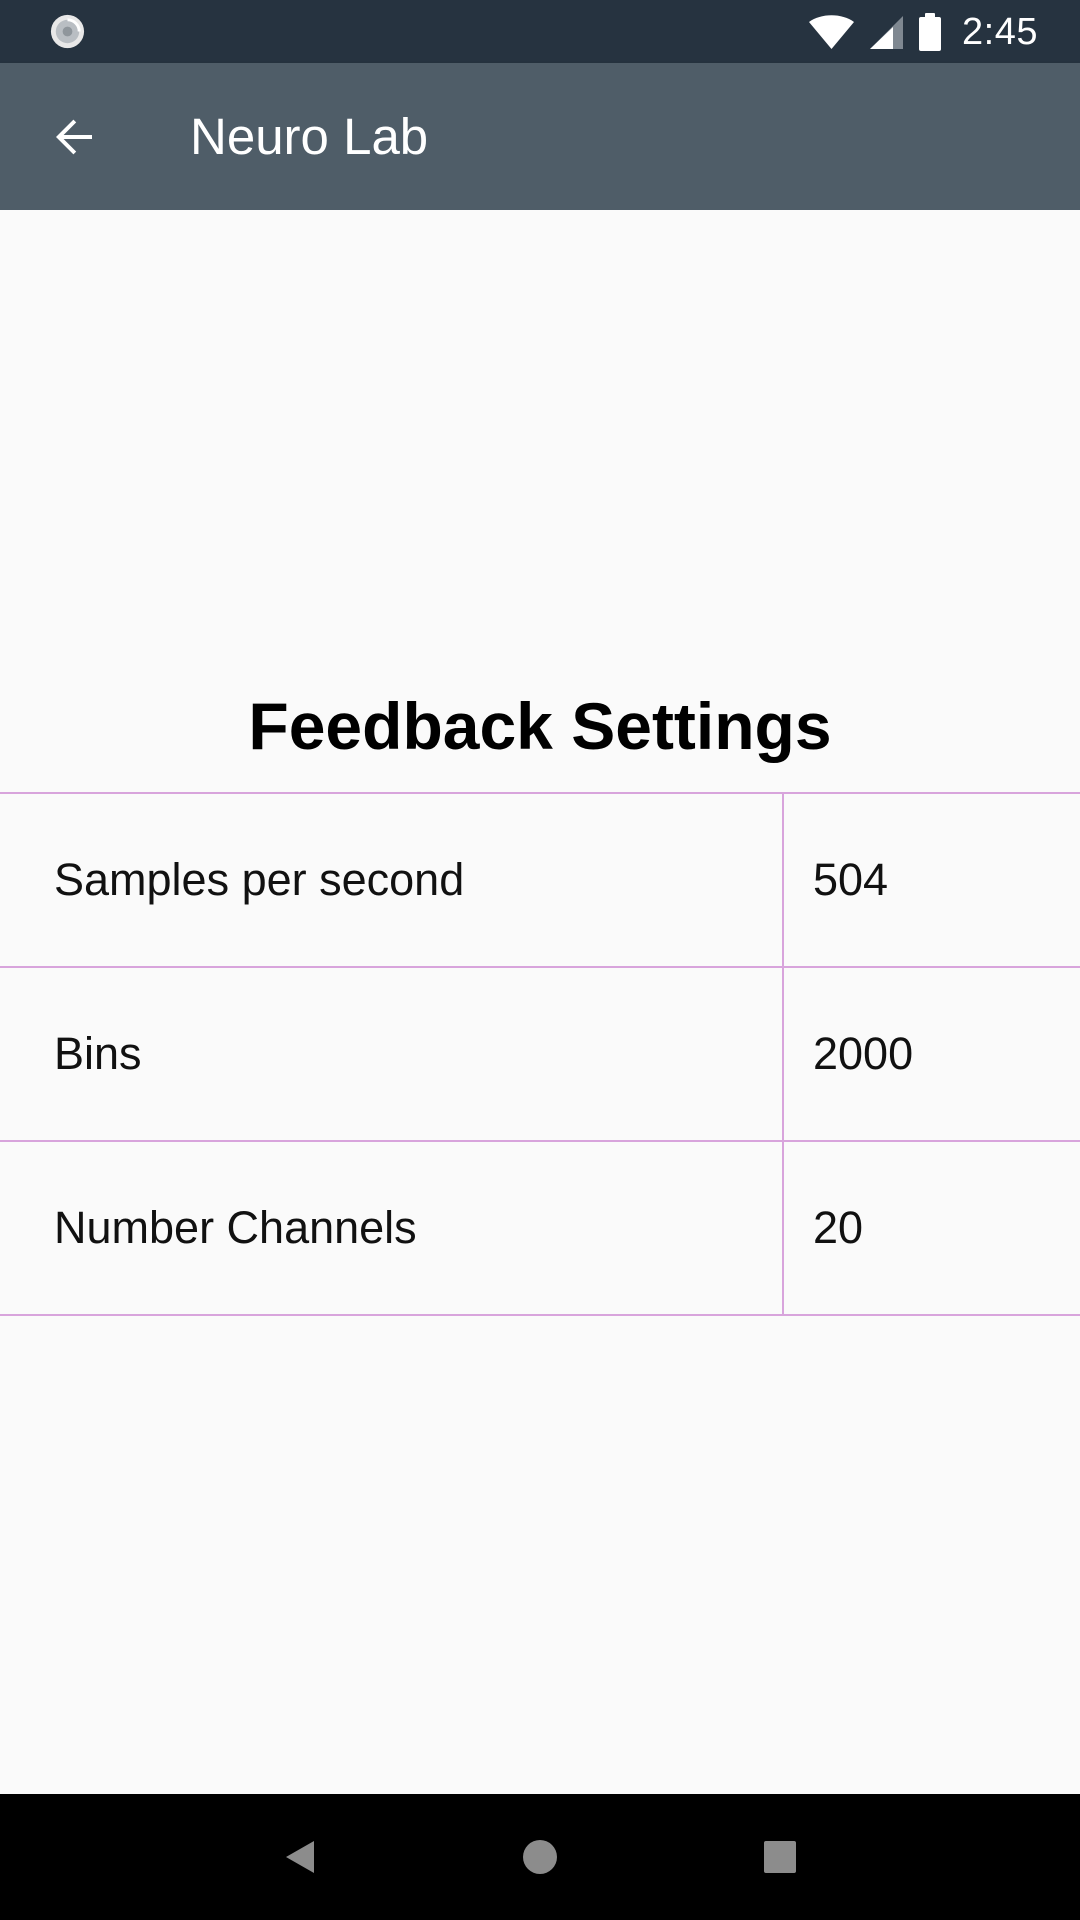 The height and width of the screenshot is (1920, 1080). I want to click on number-channels-value: 20, so click(932, 1228).